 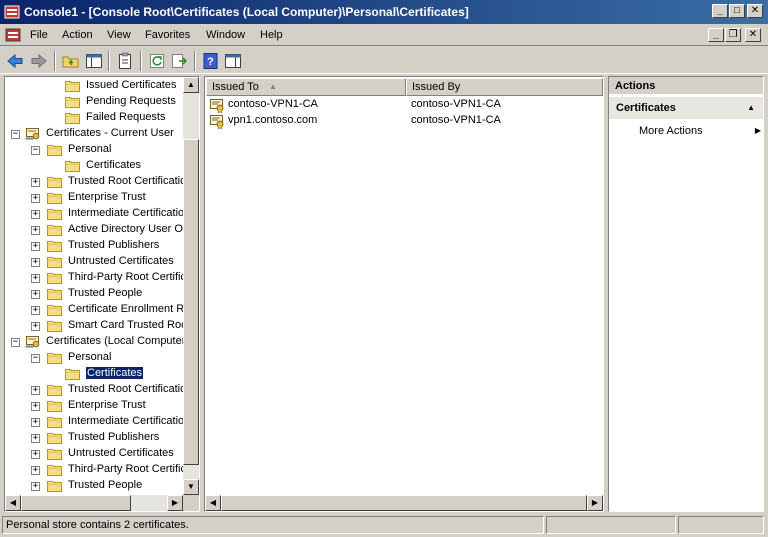 I want to click on menu-view: View, so click(x=119, y=35).